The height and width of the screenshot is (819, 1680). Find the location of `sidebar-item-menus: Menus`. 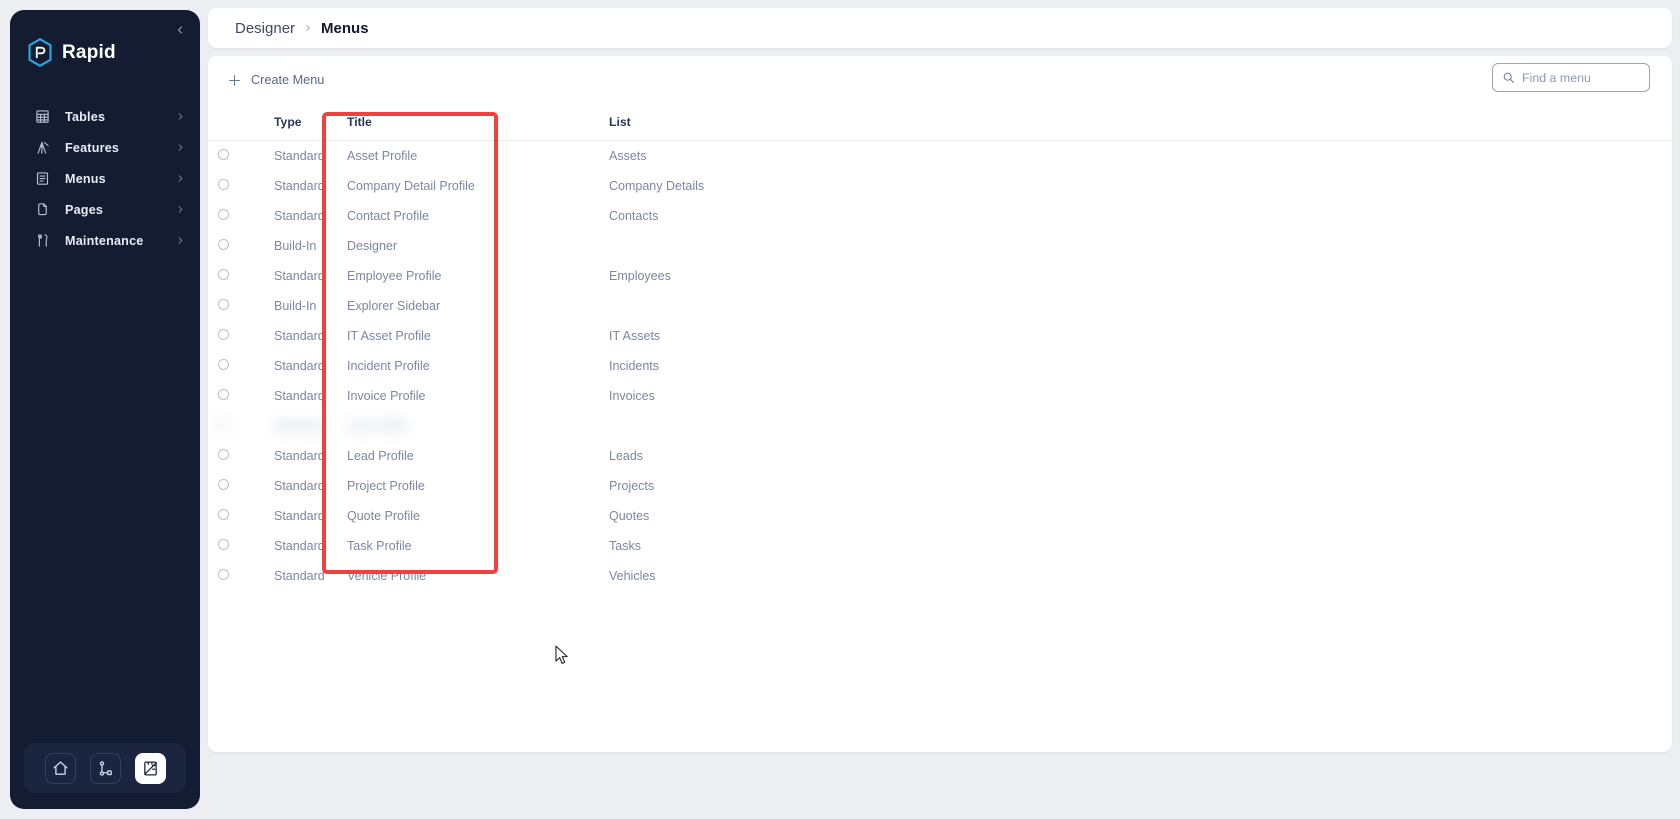

sidebar-item-menus: Menus is located at coordinates (105, 178).